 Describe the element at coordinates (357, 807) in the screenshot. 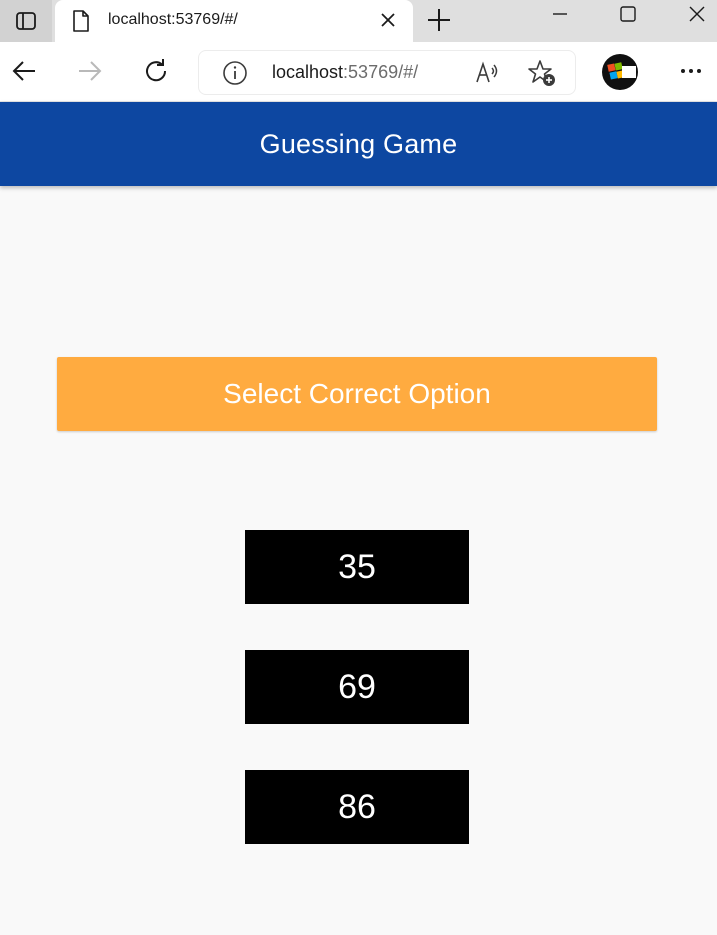

I see `option-button: 86` at that location.